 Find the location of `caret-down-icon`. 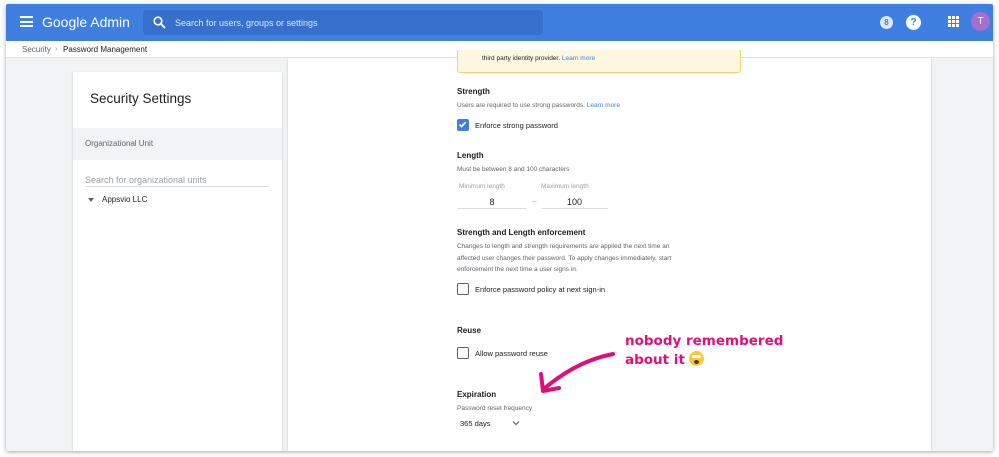

caret-down-icon is located at coordinates (91, 200).